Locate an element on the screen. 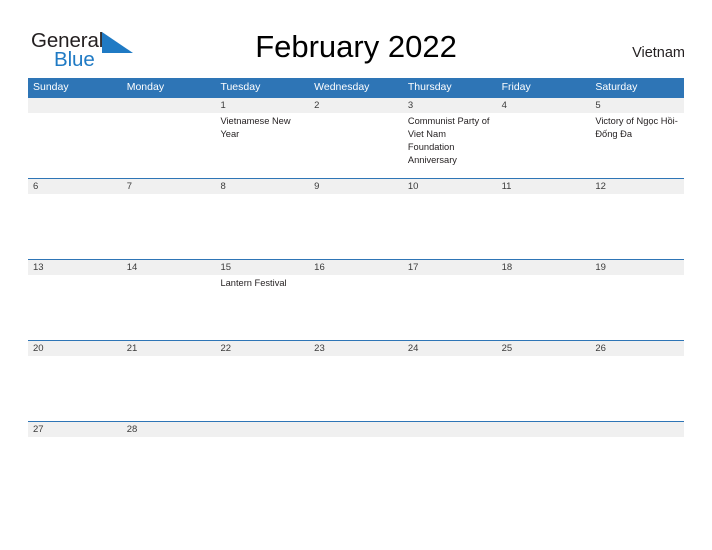 This screenshot has width=712, height=550. day-number: 5 is located at coordinates (598, 105).